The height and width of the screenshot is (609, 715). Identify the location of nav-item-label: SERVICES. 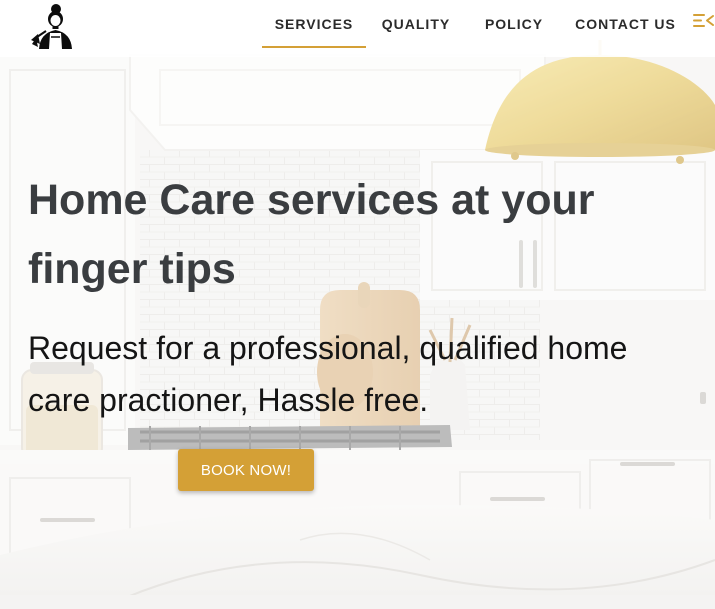
(314, 24).